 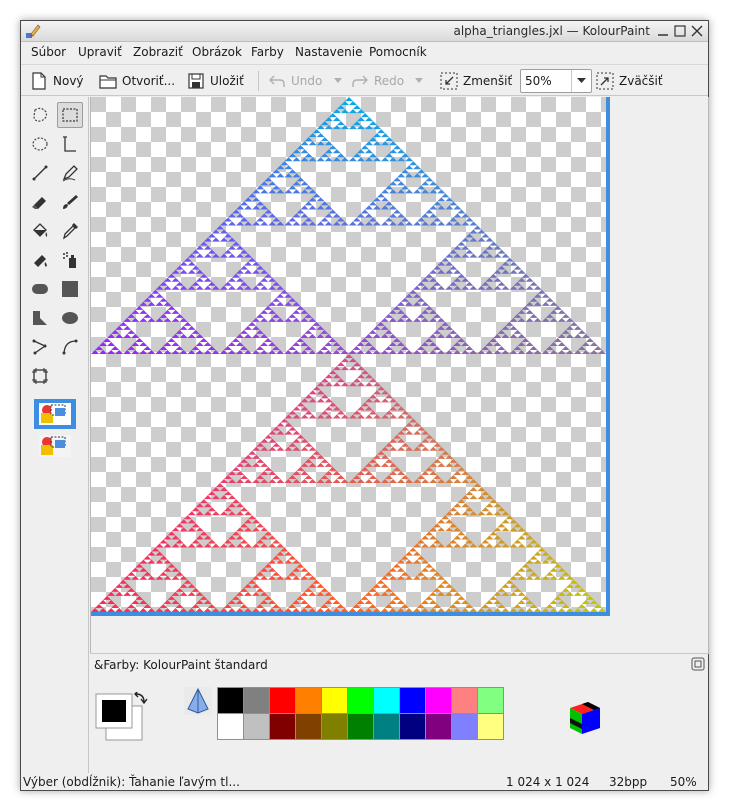 I want to click on tool-rectangle, so click(x=70, y=289).